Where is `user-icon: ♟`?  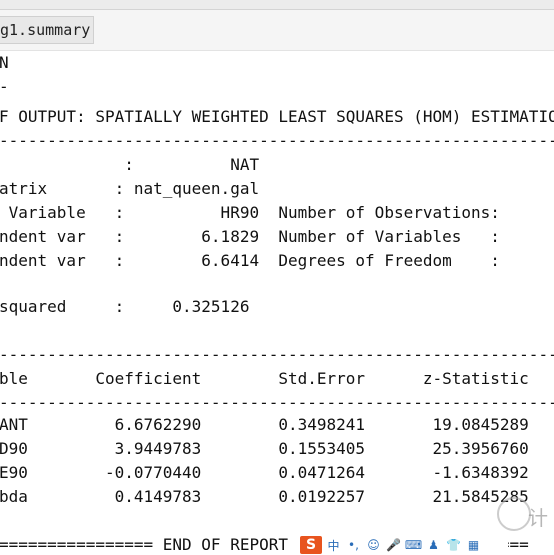
user-icon: ♟ is located at coordinates (433, 545).